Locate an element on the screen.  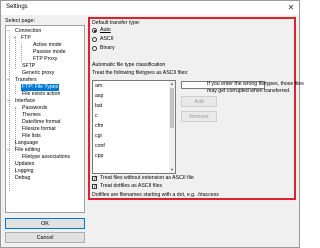
window-title: Settings is located at coordinates (17, 7).